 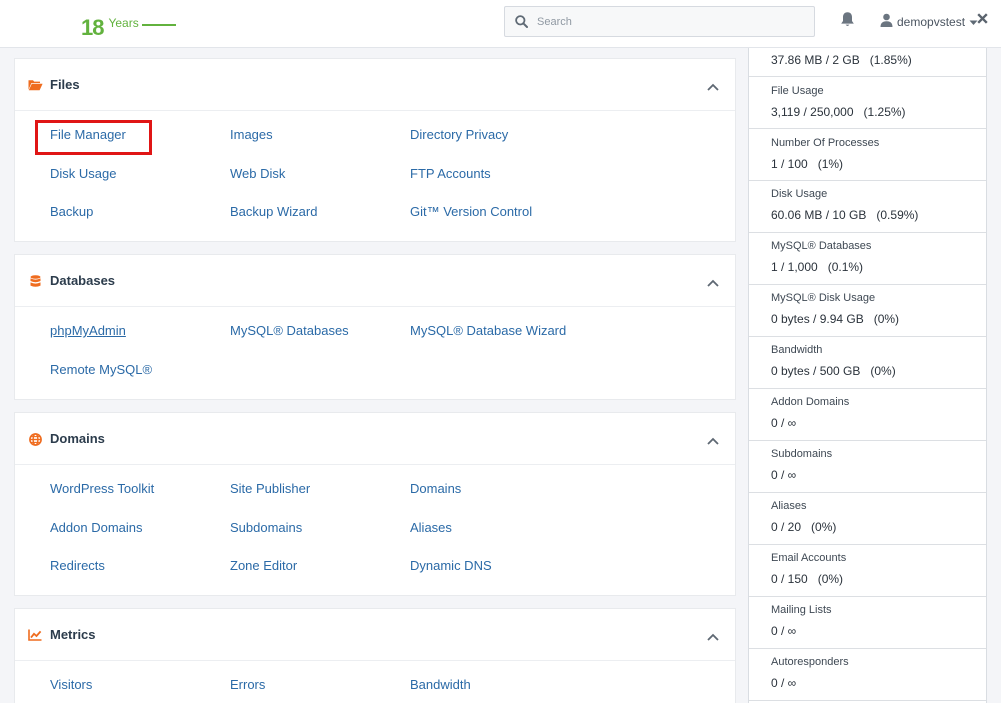 What do you see at coordinates (867, 155) in the screenshot?
I see `stat-row: Number Of Processes 1 / 100 (1%)` at bounding box center [867, 155].